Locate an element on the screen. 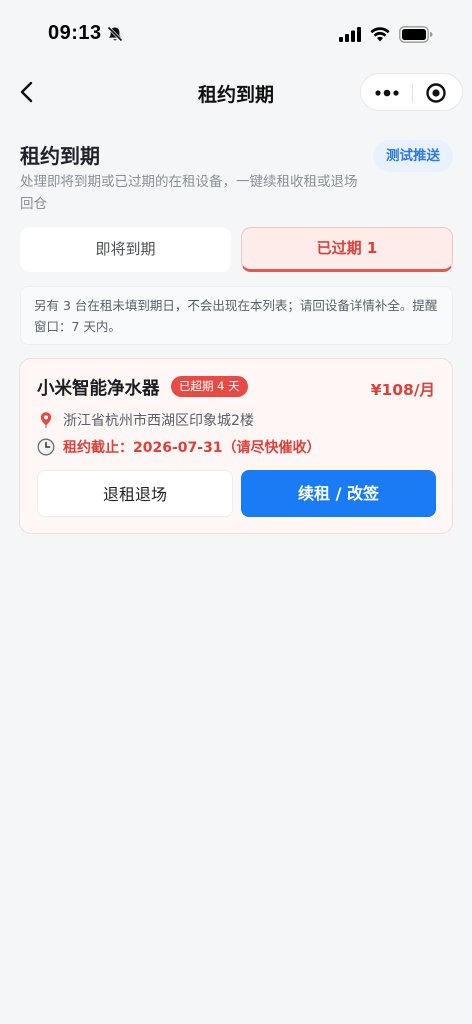 This screenshot has height=1024, width=472. clock-icon is located at coordinates (46, 447).